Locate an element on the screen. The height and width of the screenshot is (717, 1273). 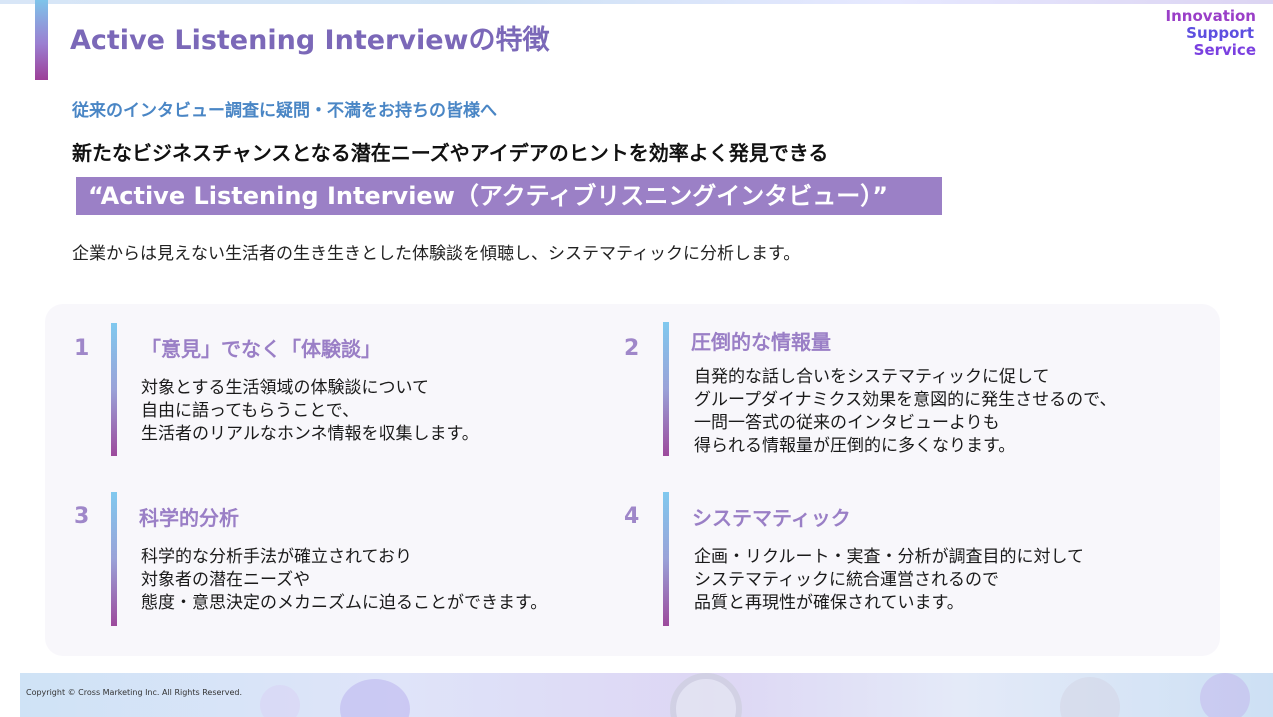
brand-logo: Innovation Support Service is located at coordinates (1211, 33).